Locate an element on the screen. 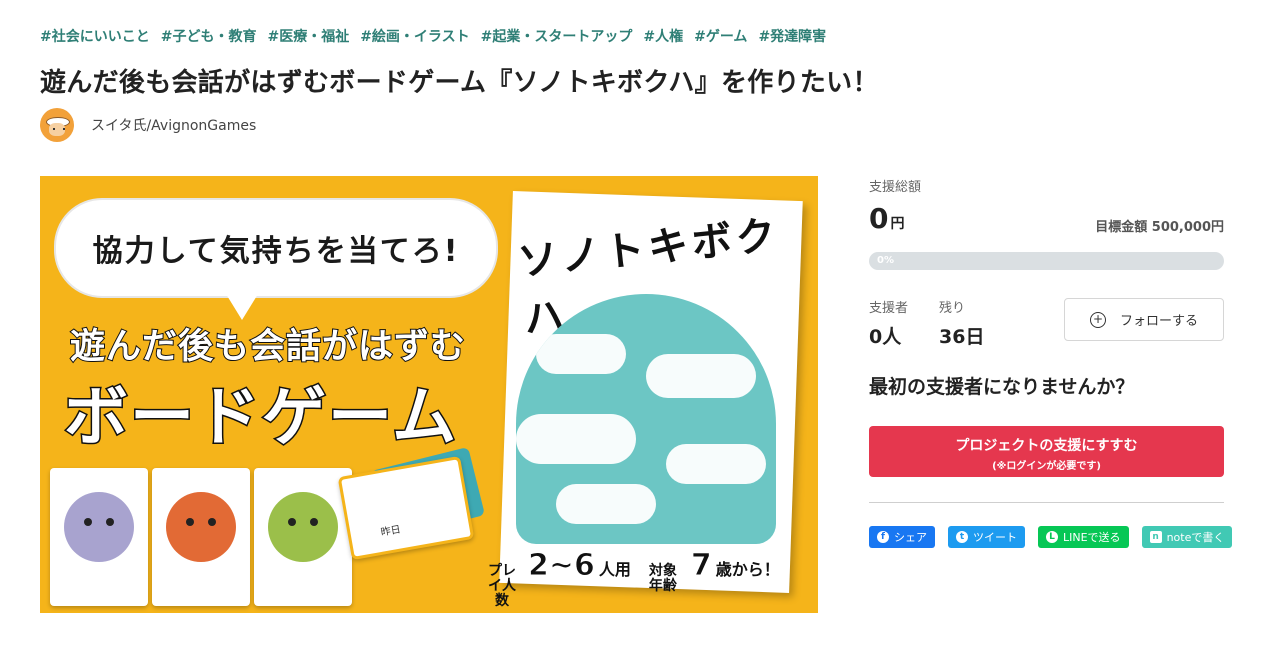  divider is located at coordinates (1046, 502).